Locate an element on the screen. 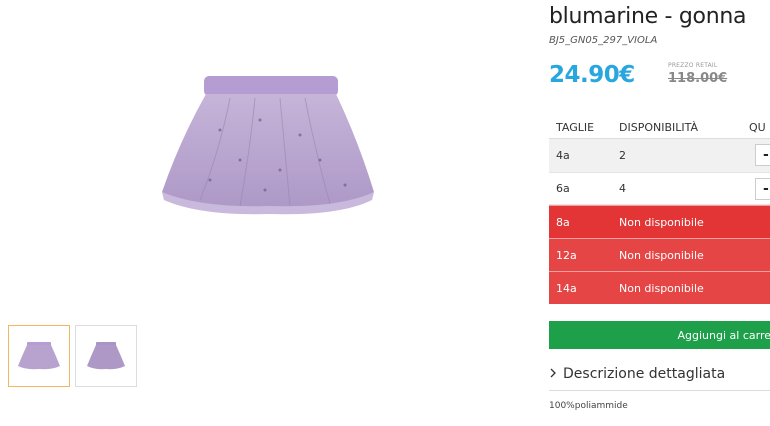 This screenshot has width=770, height=426. size-row-unavailable: 8a Non disponibile is located at coordinates (659, 221).